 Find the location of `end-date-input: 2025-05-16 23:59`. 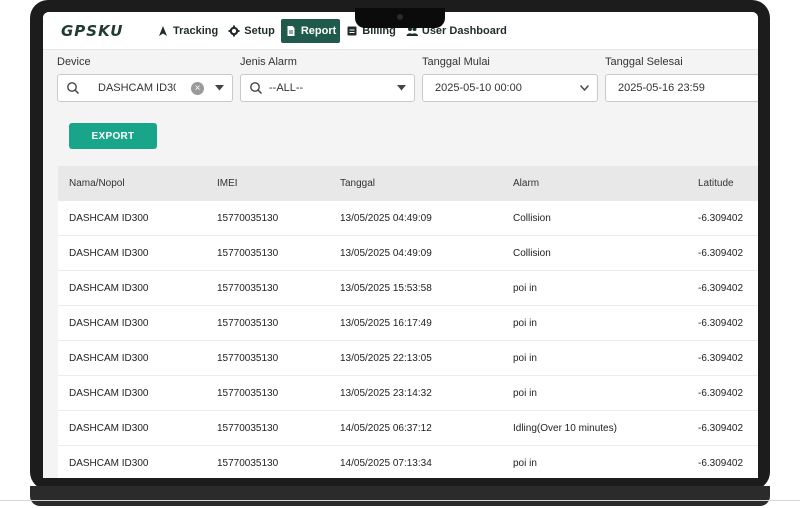

end-date-input: 2025-05-16 23:59 is located at coordinates (681, 88).